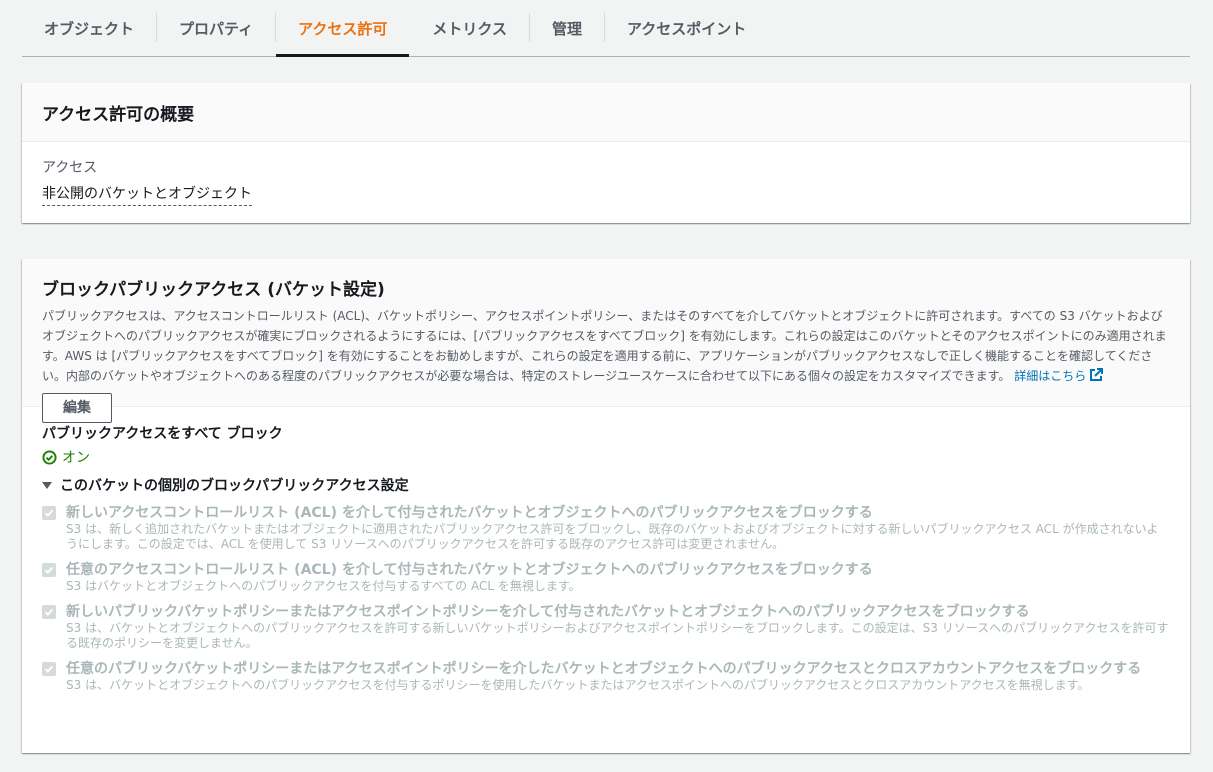 Image resolution: width=1213 pixels, height=772 pixels. I want to click on status-indicator: オン, so click(606, 457).